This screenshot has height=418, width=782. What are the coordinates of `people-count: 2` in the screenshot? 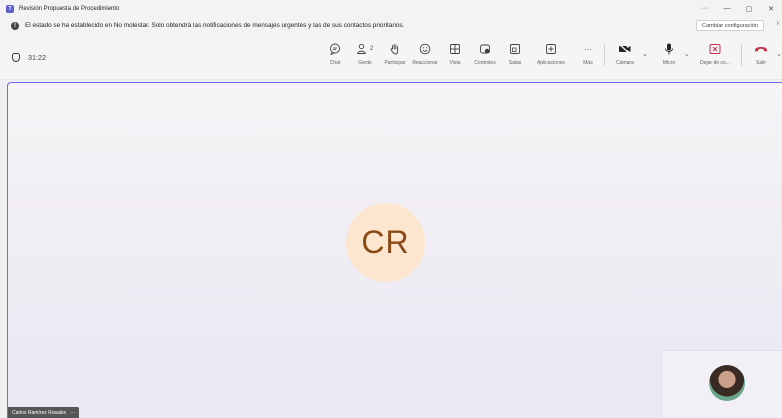 It's located at (371, 49).